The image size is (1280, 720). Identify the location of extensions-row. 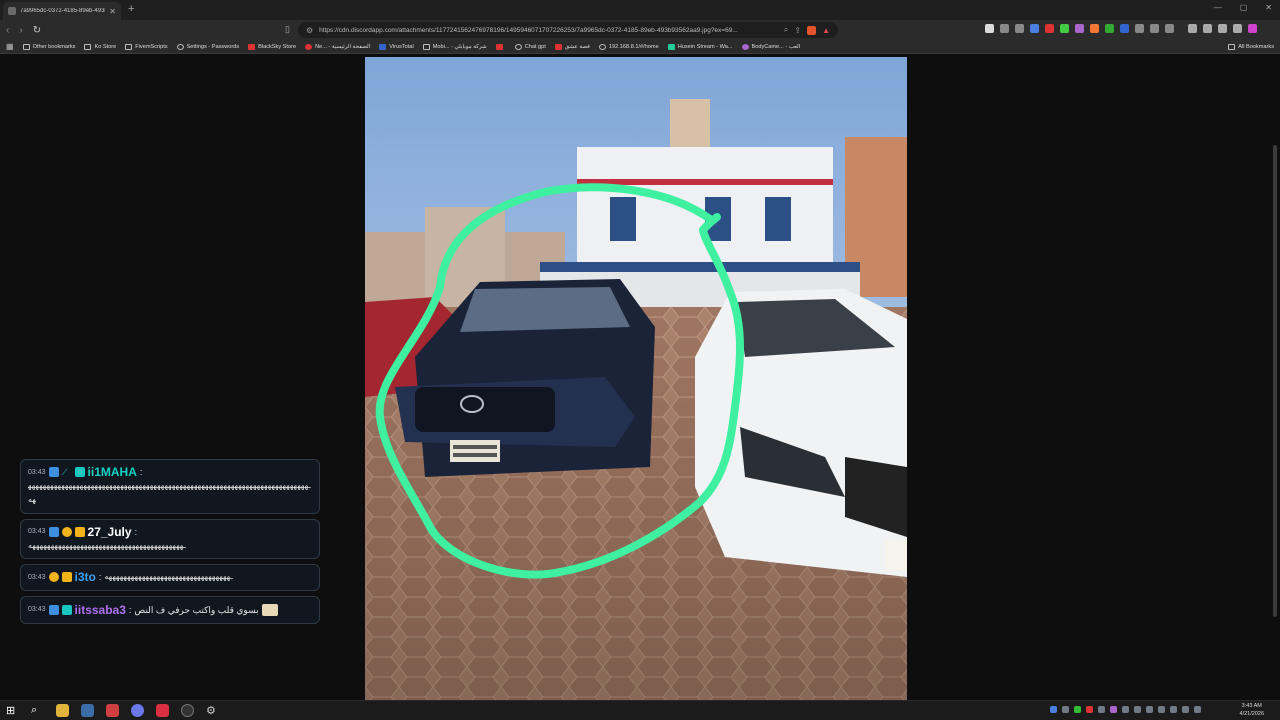
(1121, 28).